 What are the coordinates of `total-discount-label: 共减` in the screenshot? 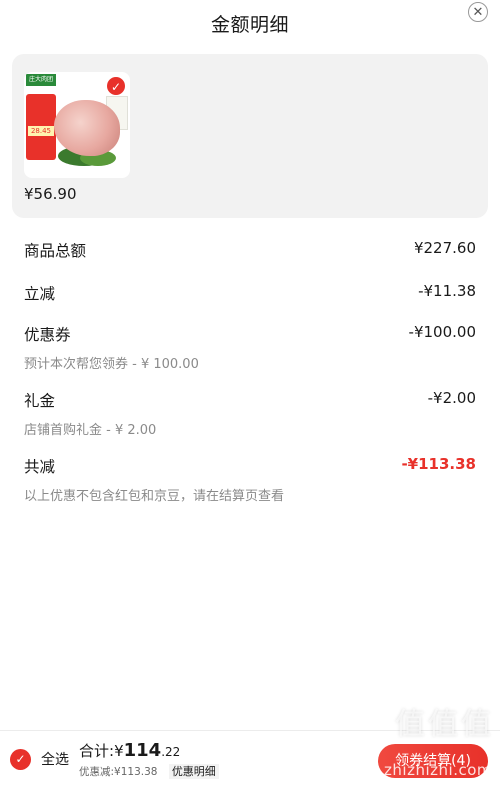 It's located at (40, 467).